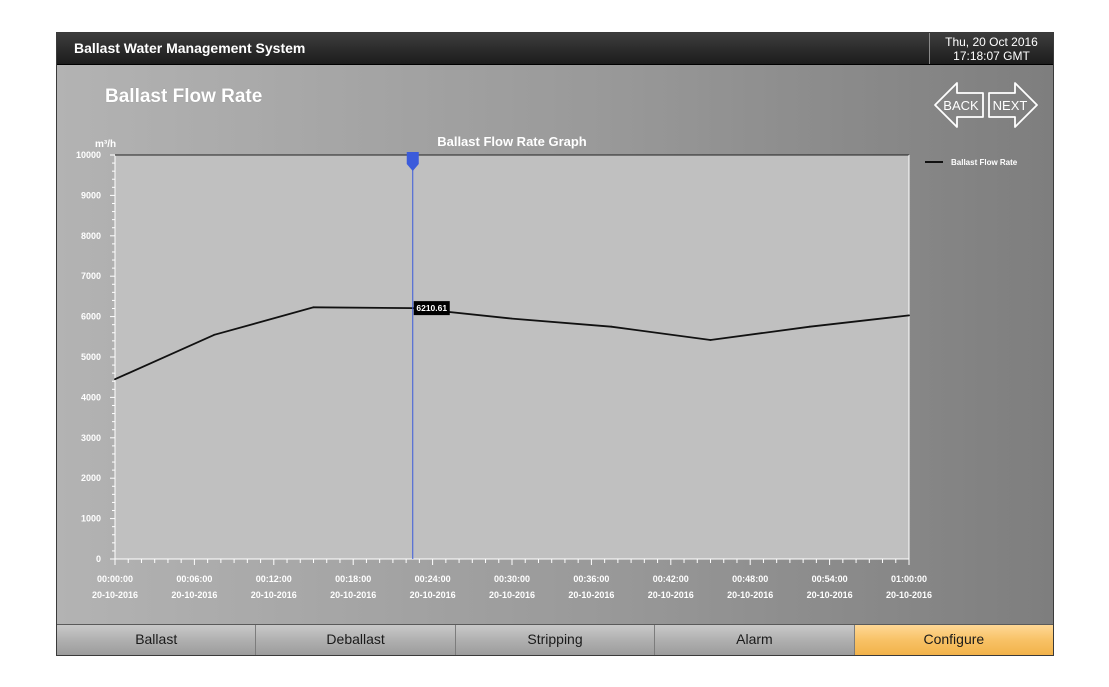 The height and width of the screenshot is (687, 1109). I want to click on x-tick-time-label: 00:30:00, so click(512, 579).